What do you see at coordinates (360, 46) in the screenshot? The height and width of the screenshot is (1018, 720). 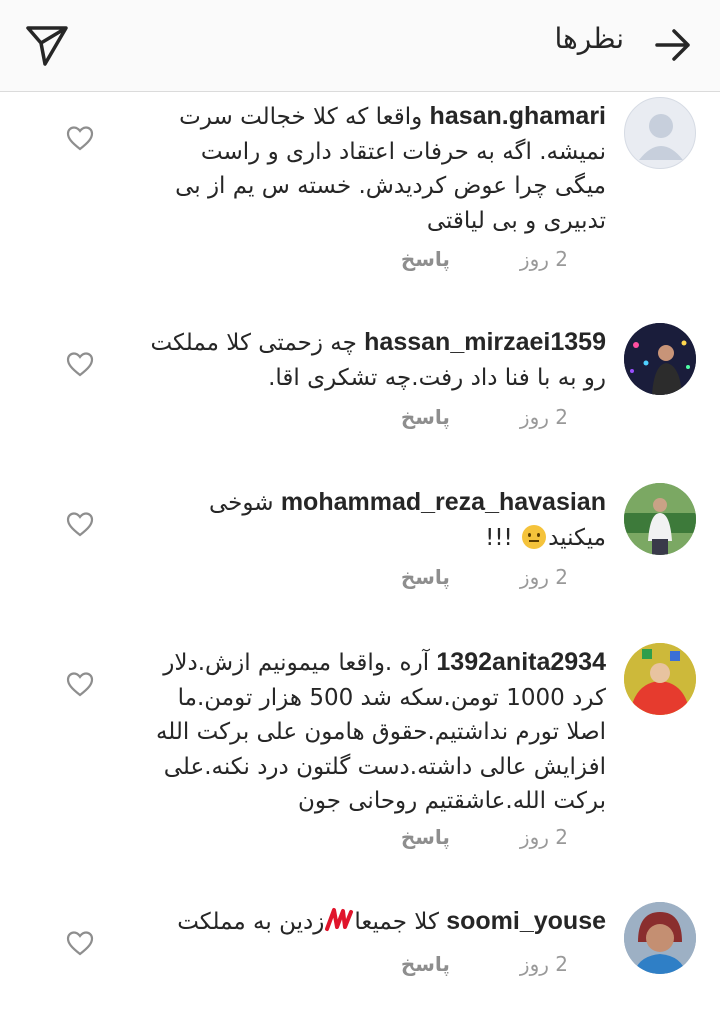 I see `top-bar: نظرها` at bounding box center [360, 46].